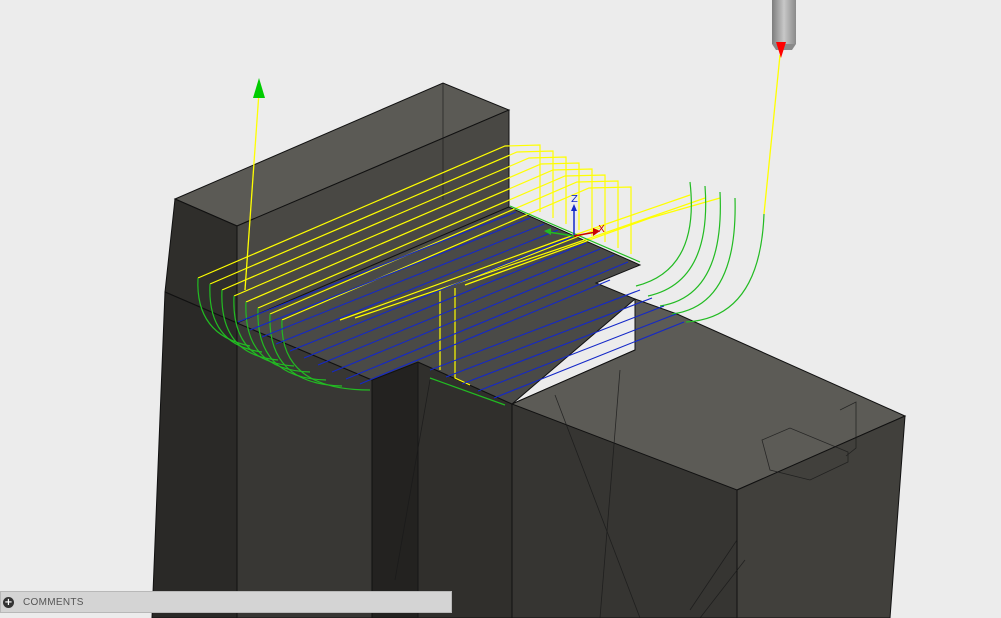 This screenshot has width=1001, height=618. Describe the element at coordinates (226, 602) in the screenshot. I see `comments-panel: + COMMENTS` at that location.